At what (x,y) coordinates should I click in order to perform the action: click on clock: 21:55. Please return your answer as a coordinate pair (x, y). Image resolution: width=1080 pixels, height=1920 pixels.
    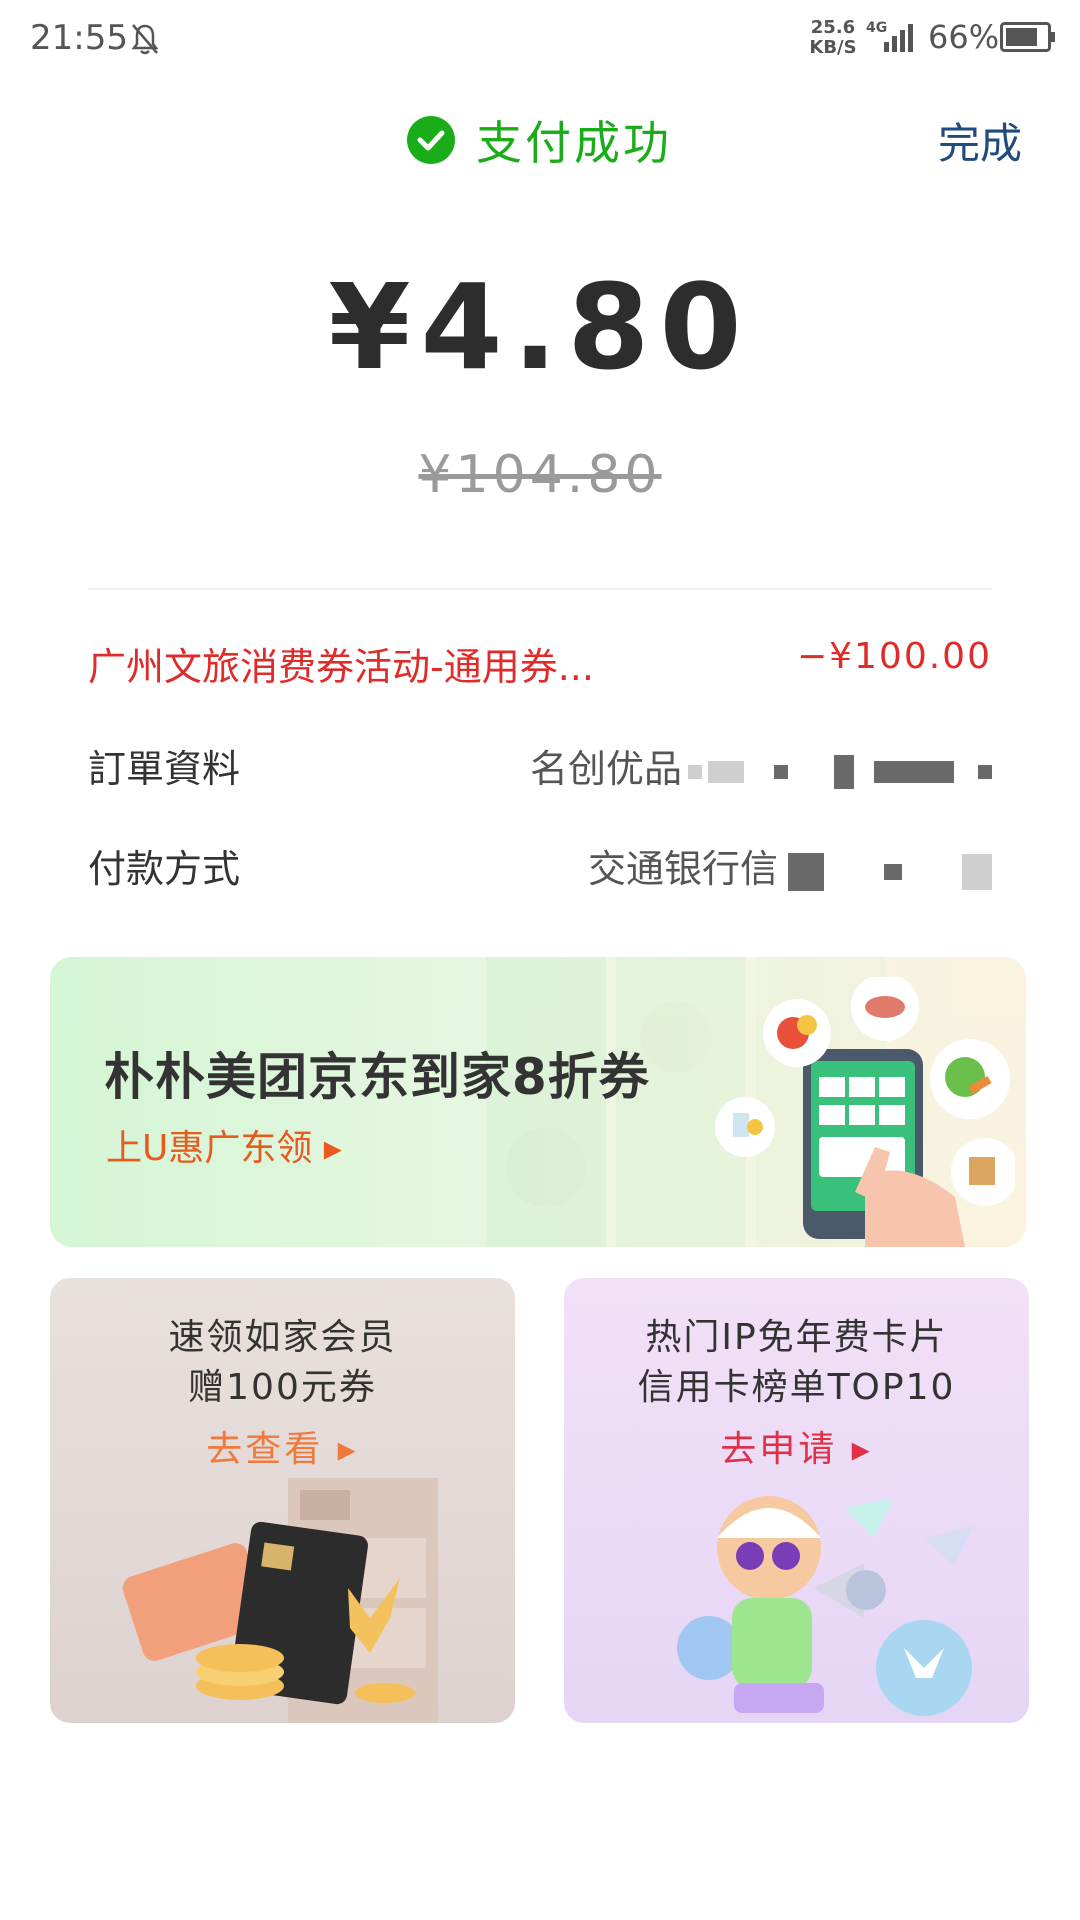
    Looking at the image, I should click on (79, 38).